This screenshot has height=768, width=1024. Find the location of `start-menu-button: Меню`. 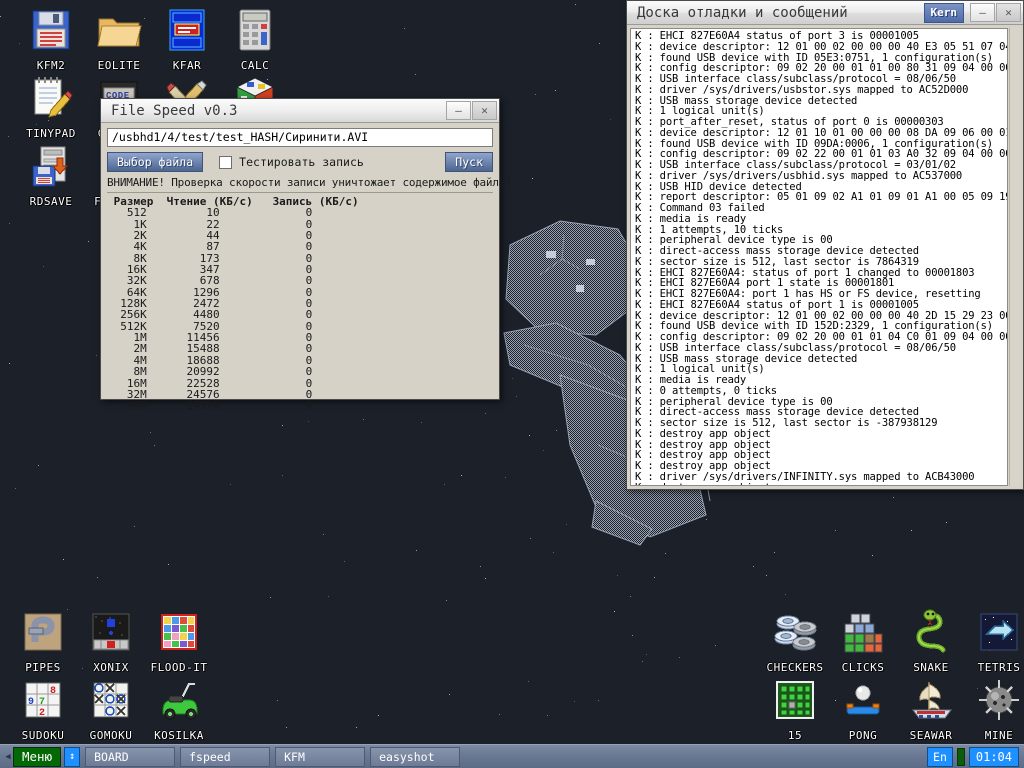

start-menu-button: Меню is located at coordinates (37, 756).